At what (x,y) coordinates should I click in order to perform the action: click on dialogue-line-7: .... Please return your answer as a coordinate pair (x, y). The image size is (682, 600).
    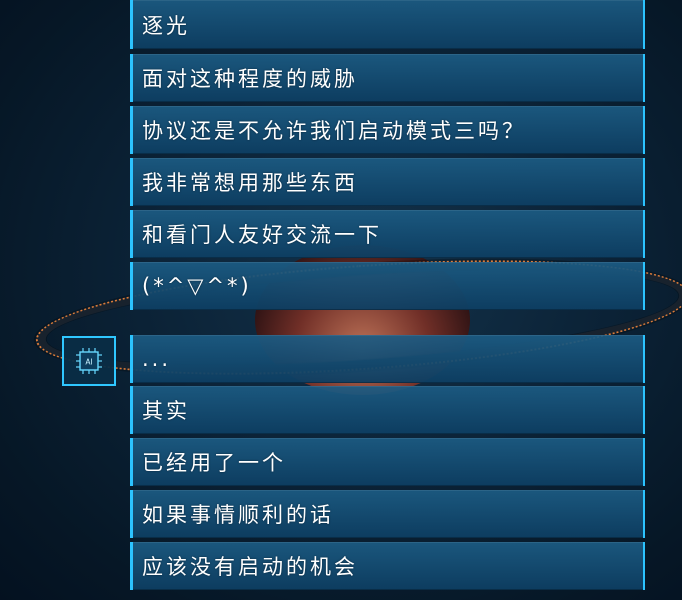
    Looking at the image, I should click on (387, 359).